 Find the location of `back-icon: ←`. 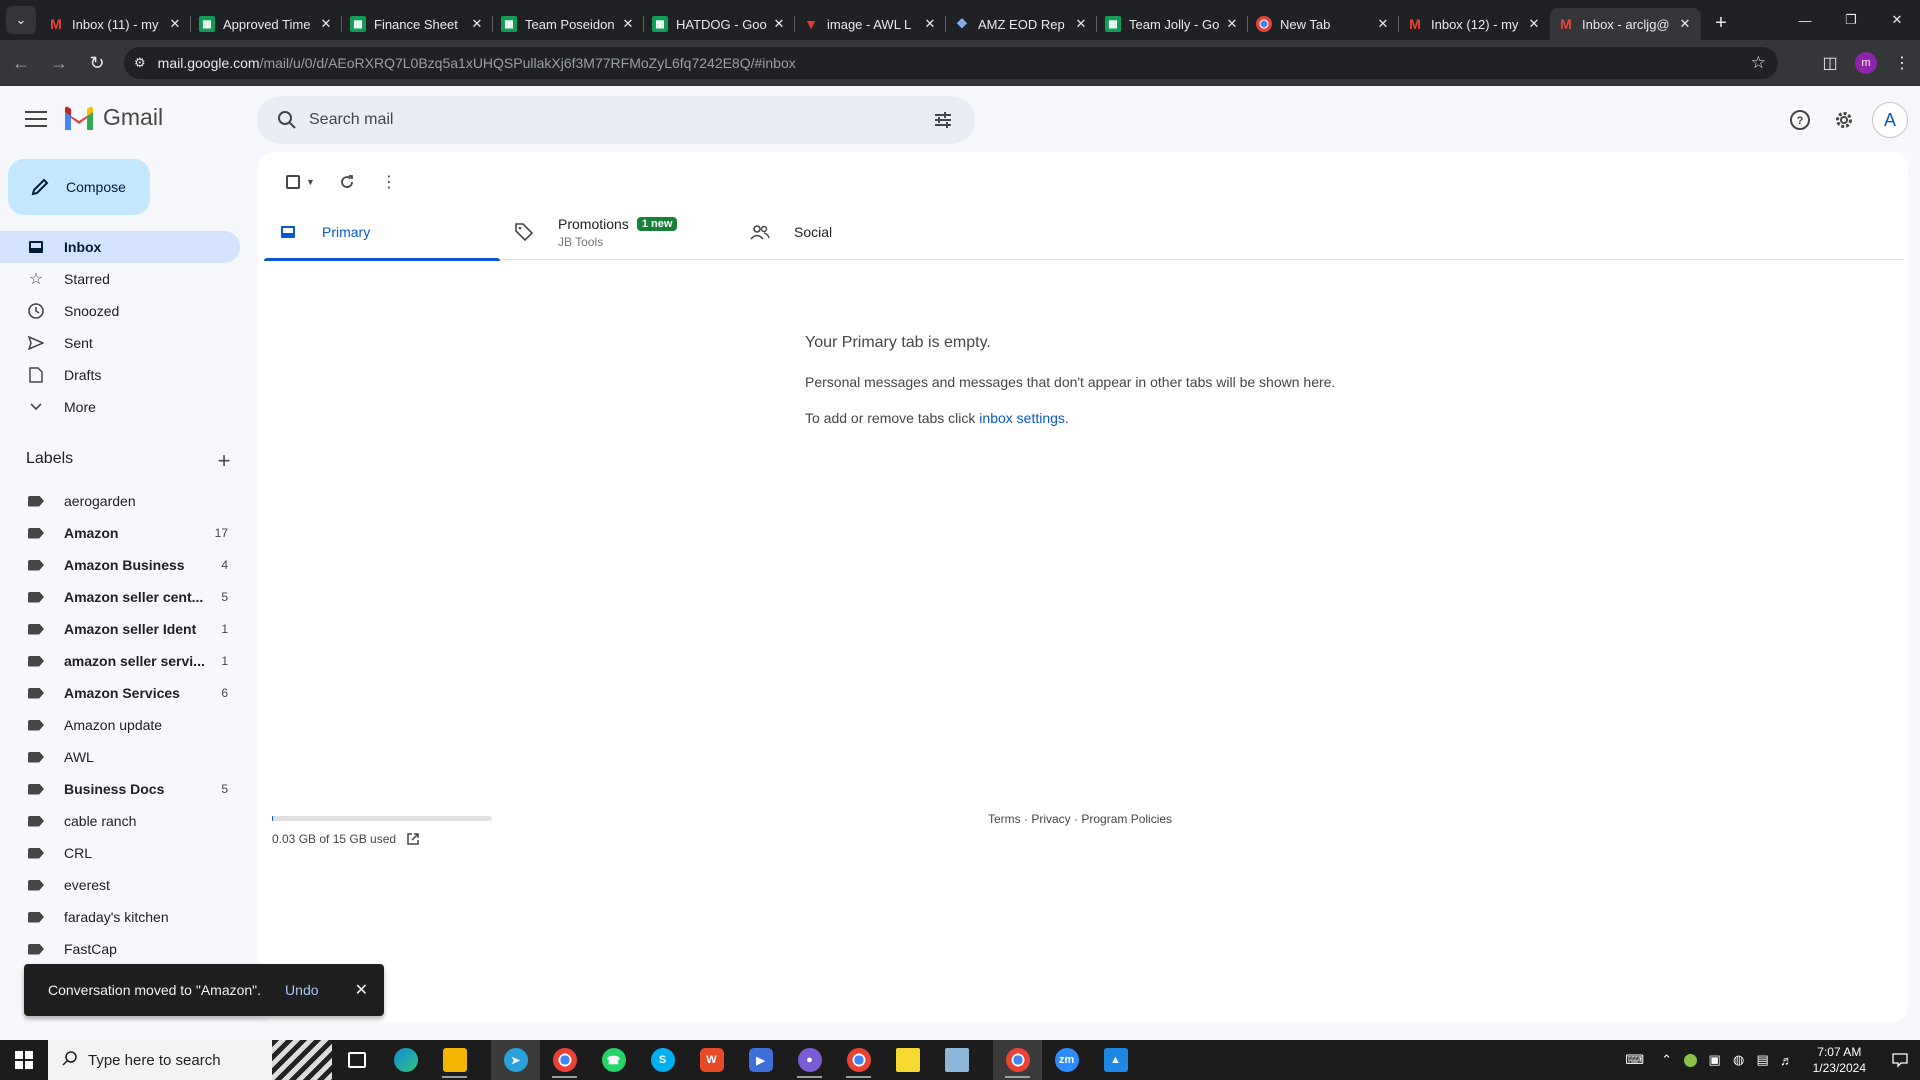

back-icon: ← is located at coordinates (21, 63).